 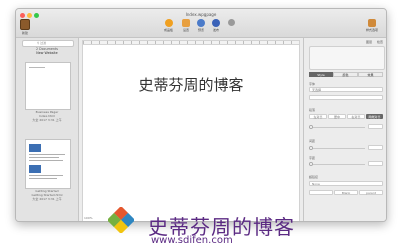 I want to click on font-size-field, so click(x=346, y=97).